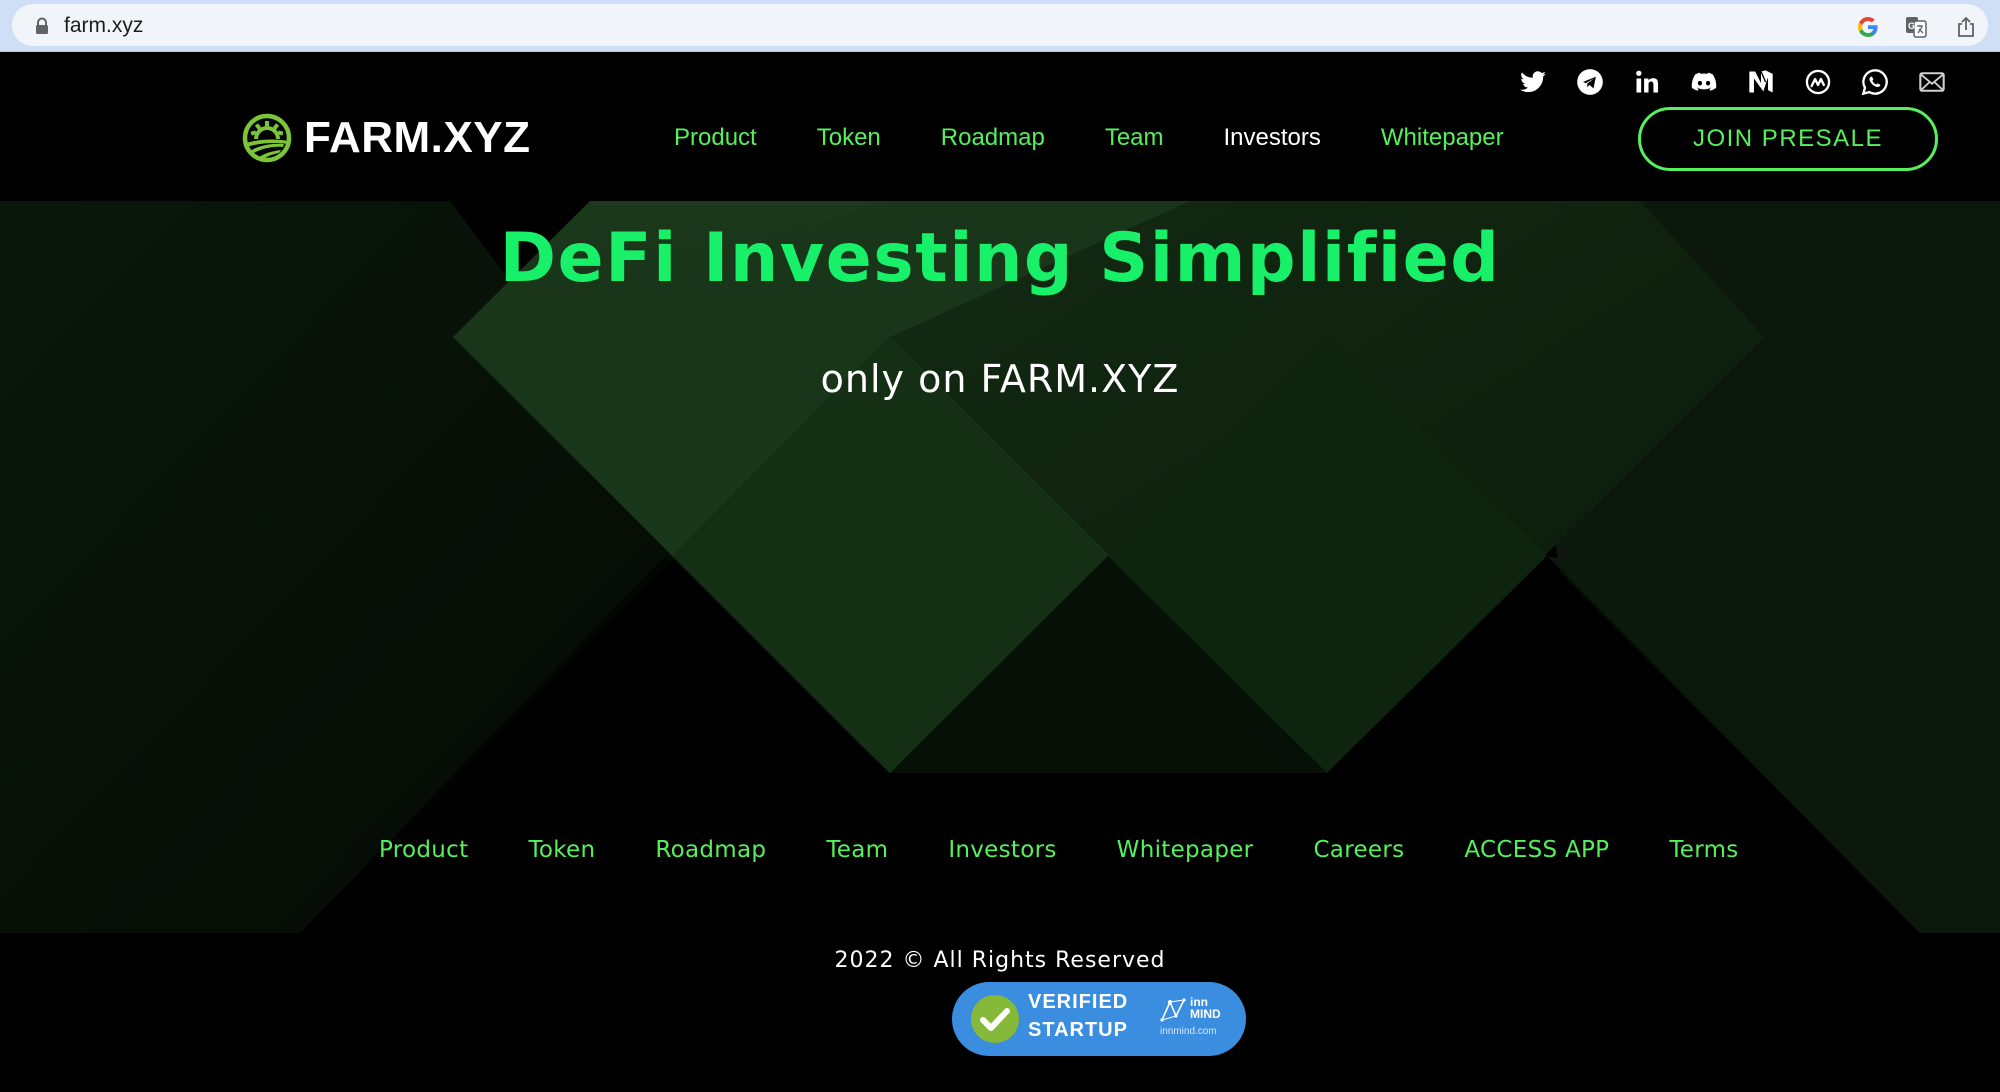 The image size is (2000, 1092). Describe the element at coordinates (267, 138) in the screenshot. I see `farm-logo-icon` at that location.